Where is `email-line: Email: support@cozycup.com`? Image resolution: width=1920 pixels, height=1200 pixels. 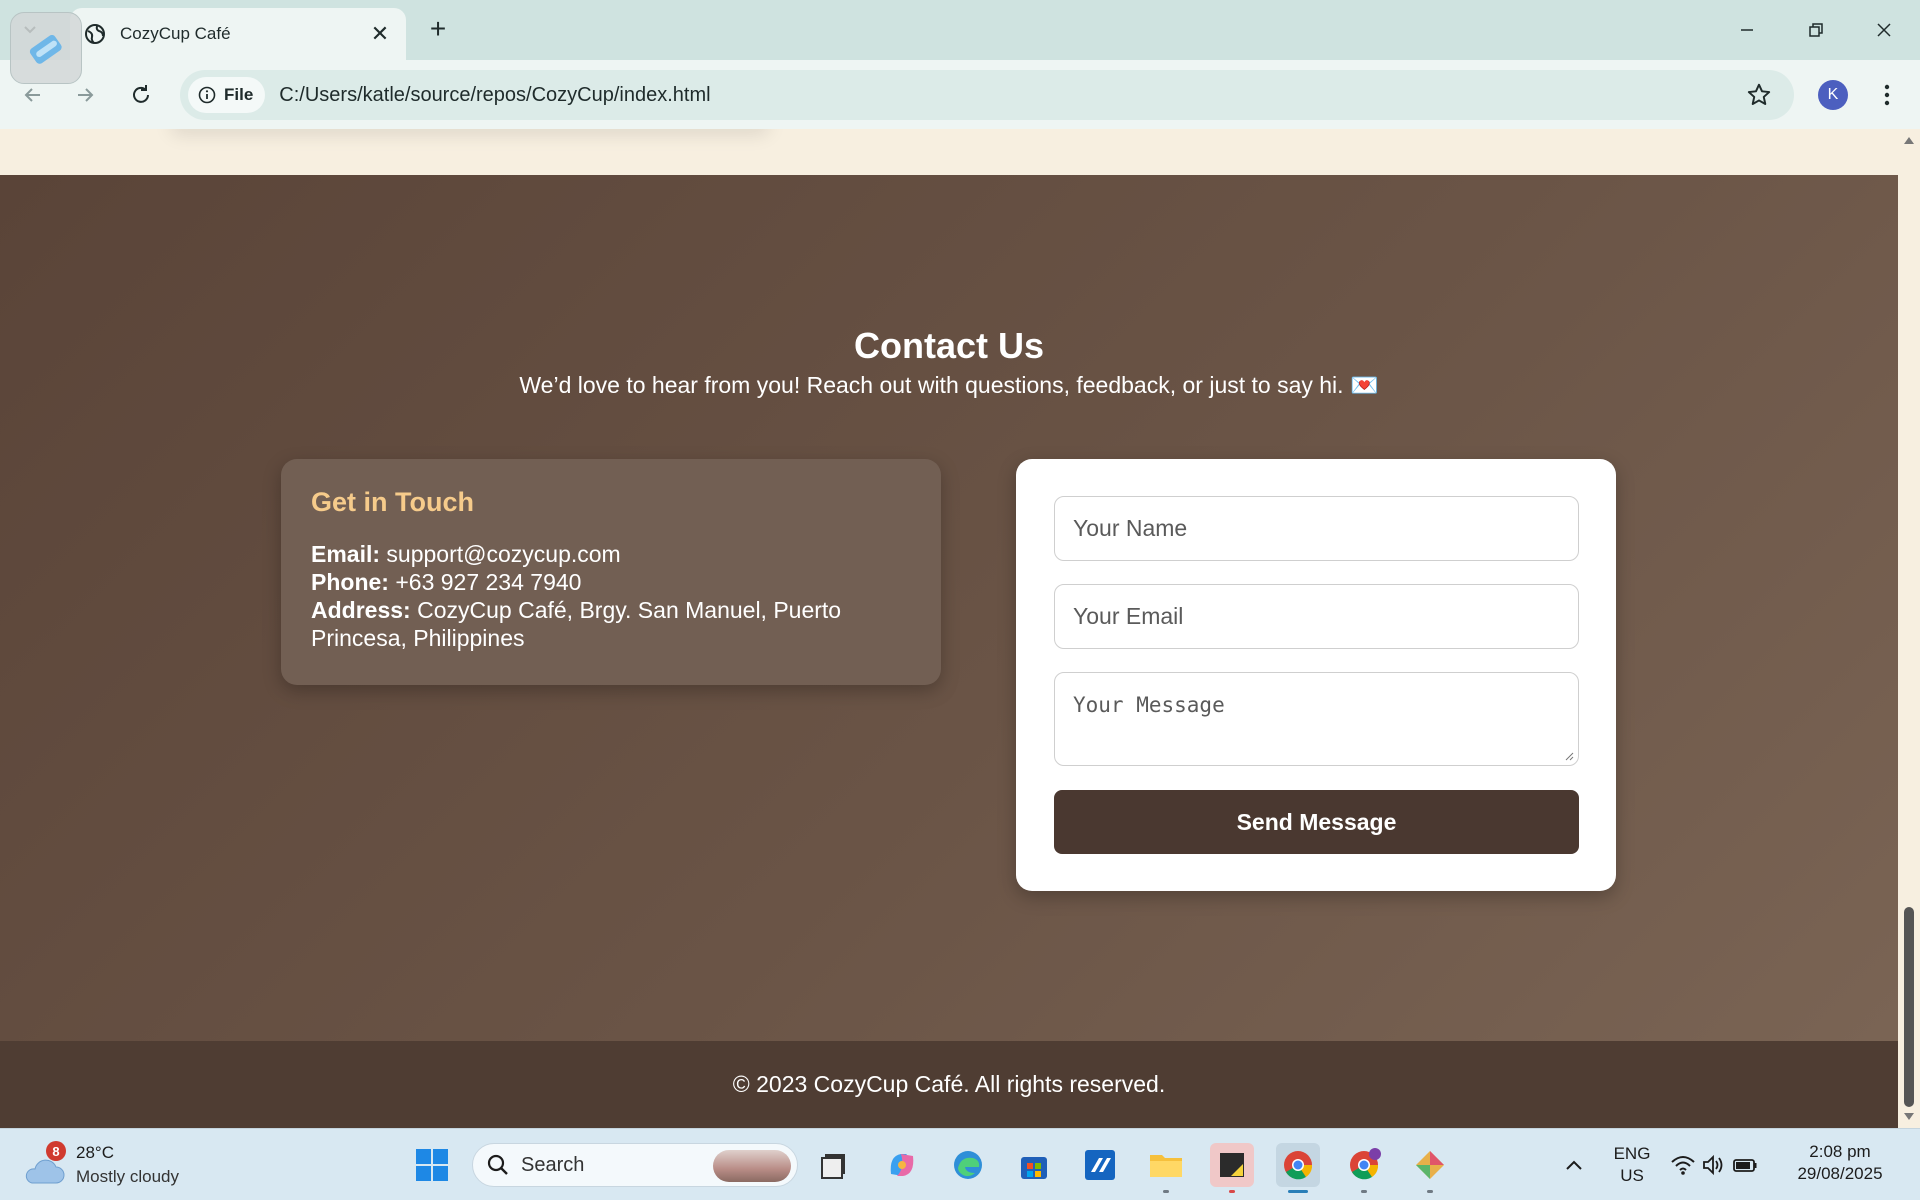
email-line: Email: support@cozycup.com is located at coordinates (611, 554).